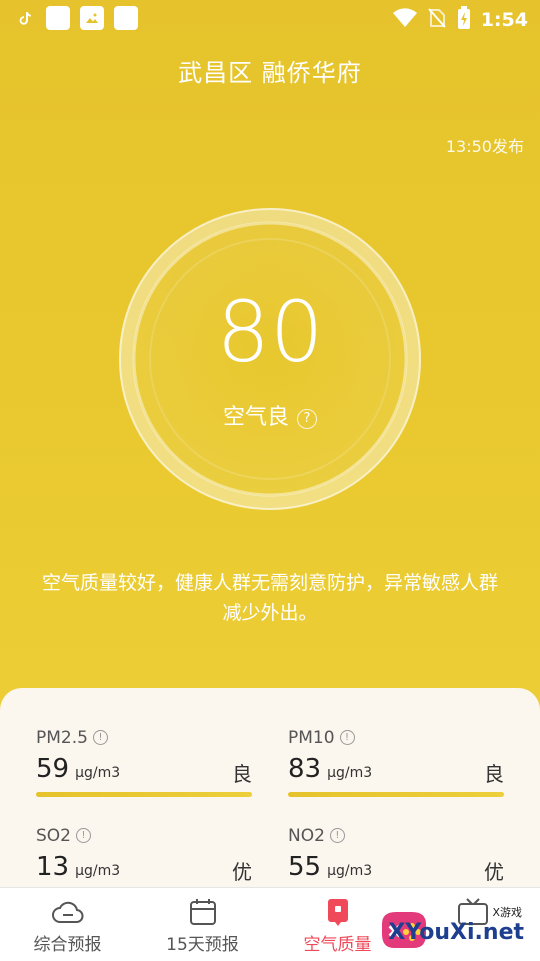 The height and width of the screenshot is (961, 540). I want to click on tab-forecast: 综合预报, so click(67, 924).